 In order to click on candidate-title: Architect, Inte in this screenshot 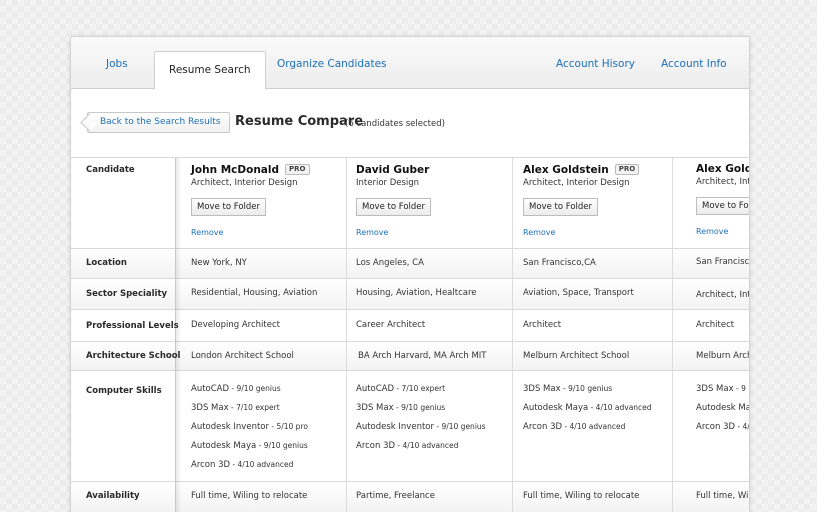, I will do `click(723, 182)`.